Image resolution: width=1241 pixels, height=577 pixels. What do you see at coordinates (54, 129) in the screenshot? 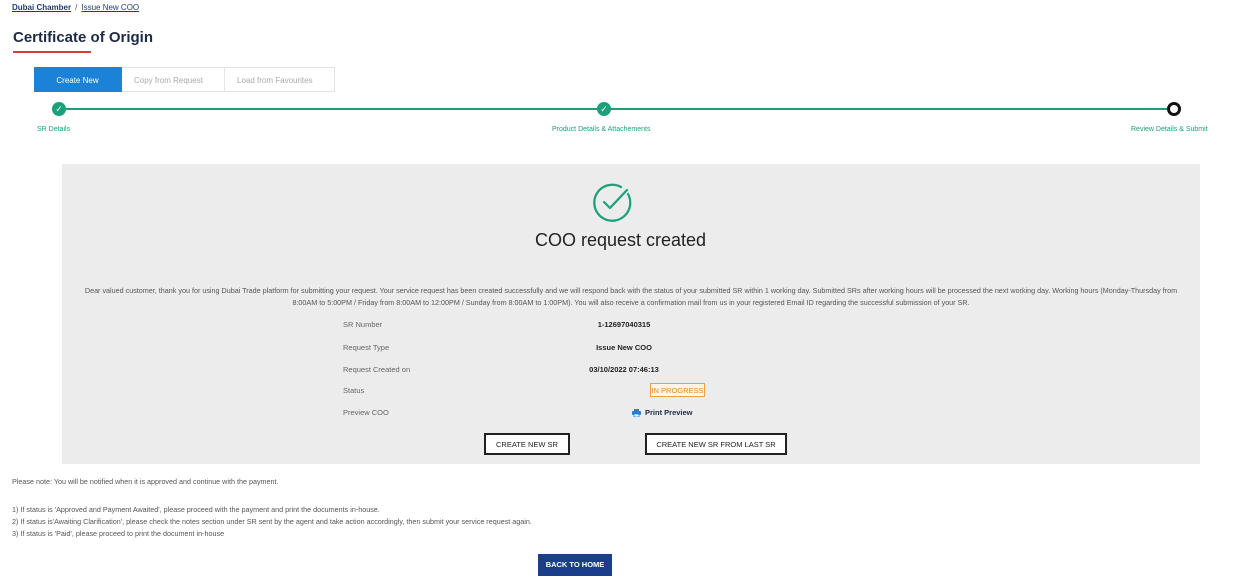
I see `step-label-sr-details: SR Details` at bounding box center [54, 129].